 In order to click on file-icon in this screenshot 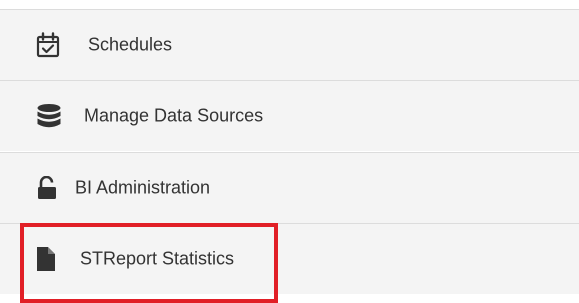, I will do `click(46, 259)`.